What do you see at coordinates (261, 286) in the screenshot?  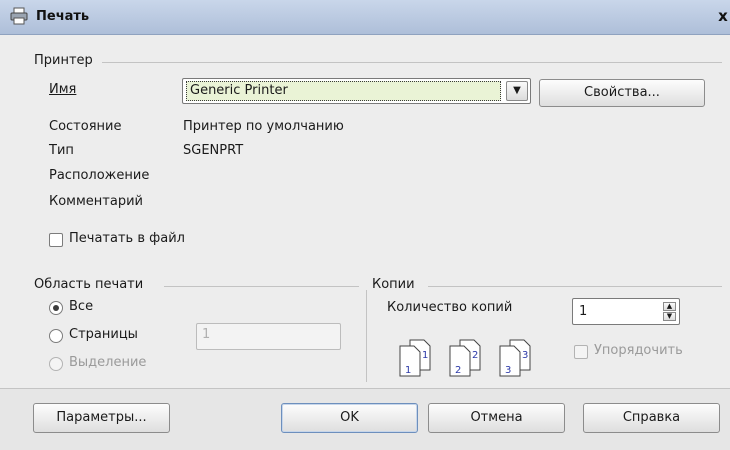 I see `print-range-divider` at bounding box center [261, 286].